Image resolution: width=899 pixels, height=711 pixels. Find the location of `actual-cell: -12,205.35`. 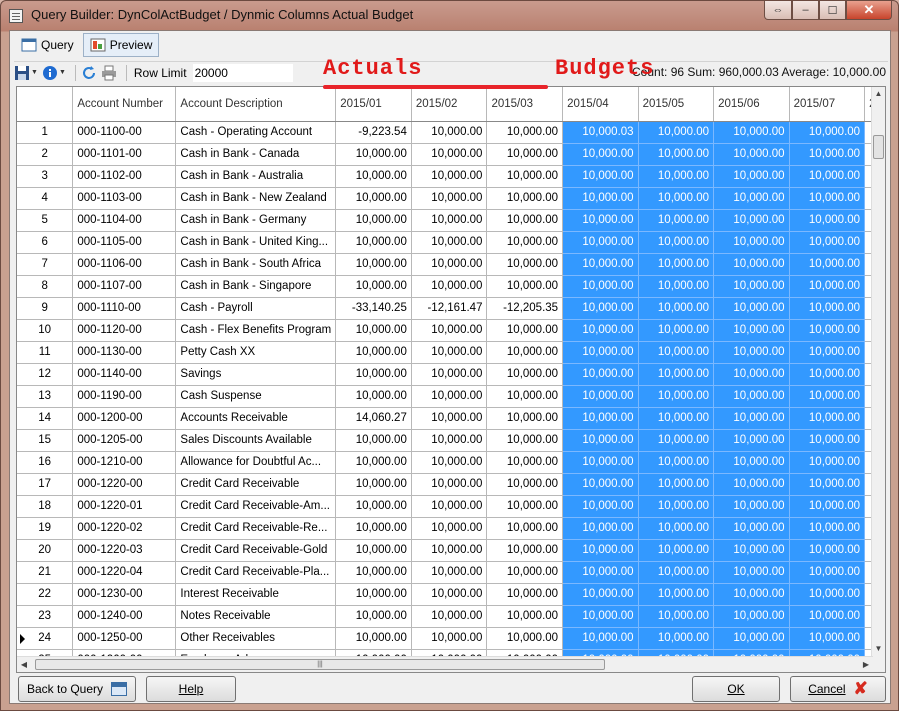

actual-cell: -12,205.35 is located at coordinates (525, 308).